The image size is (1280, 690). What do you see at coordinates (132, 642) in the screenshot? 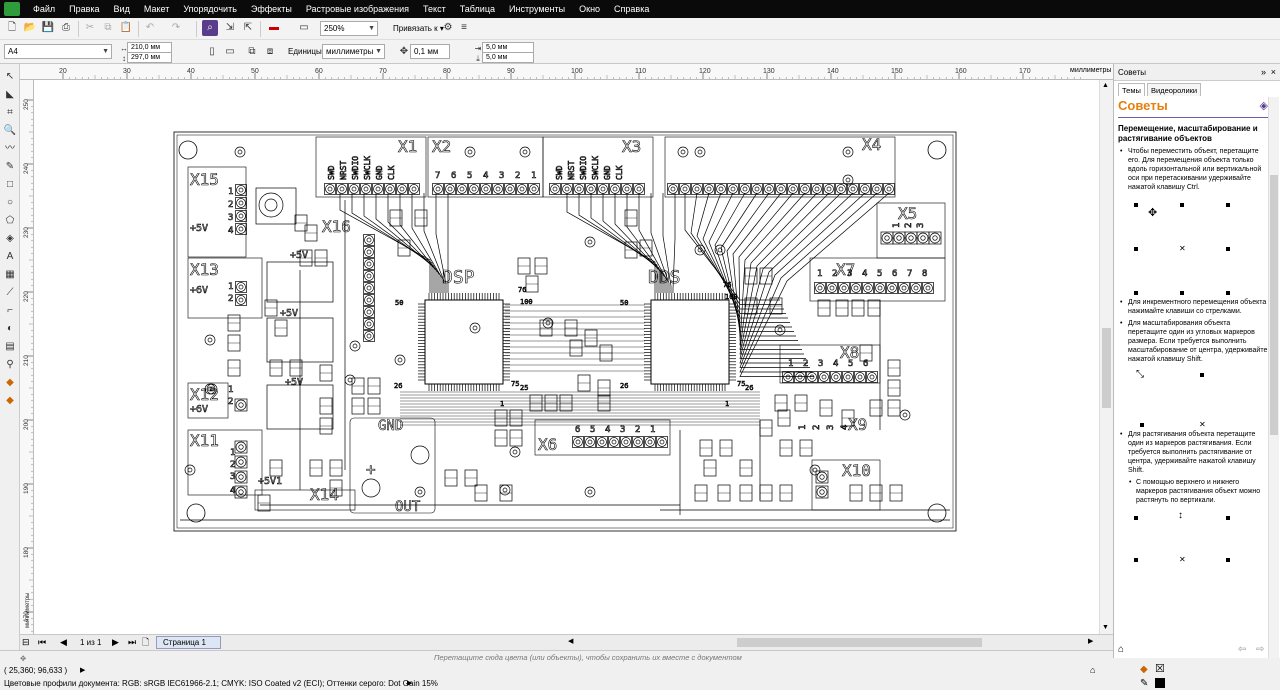
I see `last-page-icon: ⏭` at bounding box center [132, 642].